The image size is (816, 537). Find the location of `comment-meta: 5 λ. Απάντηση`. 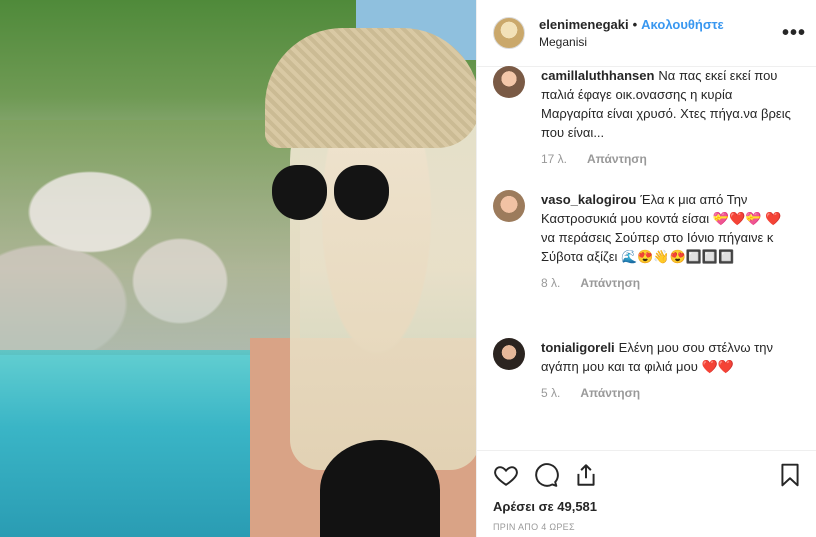

comment-meta: 5 λ. Απάντηση is located at coordinates (667, 393).